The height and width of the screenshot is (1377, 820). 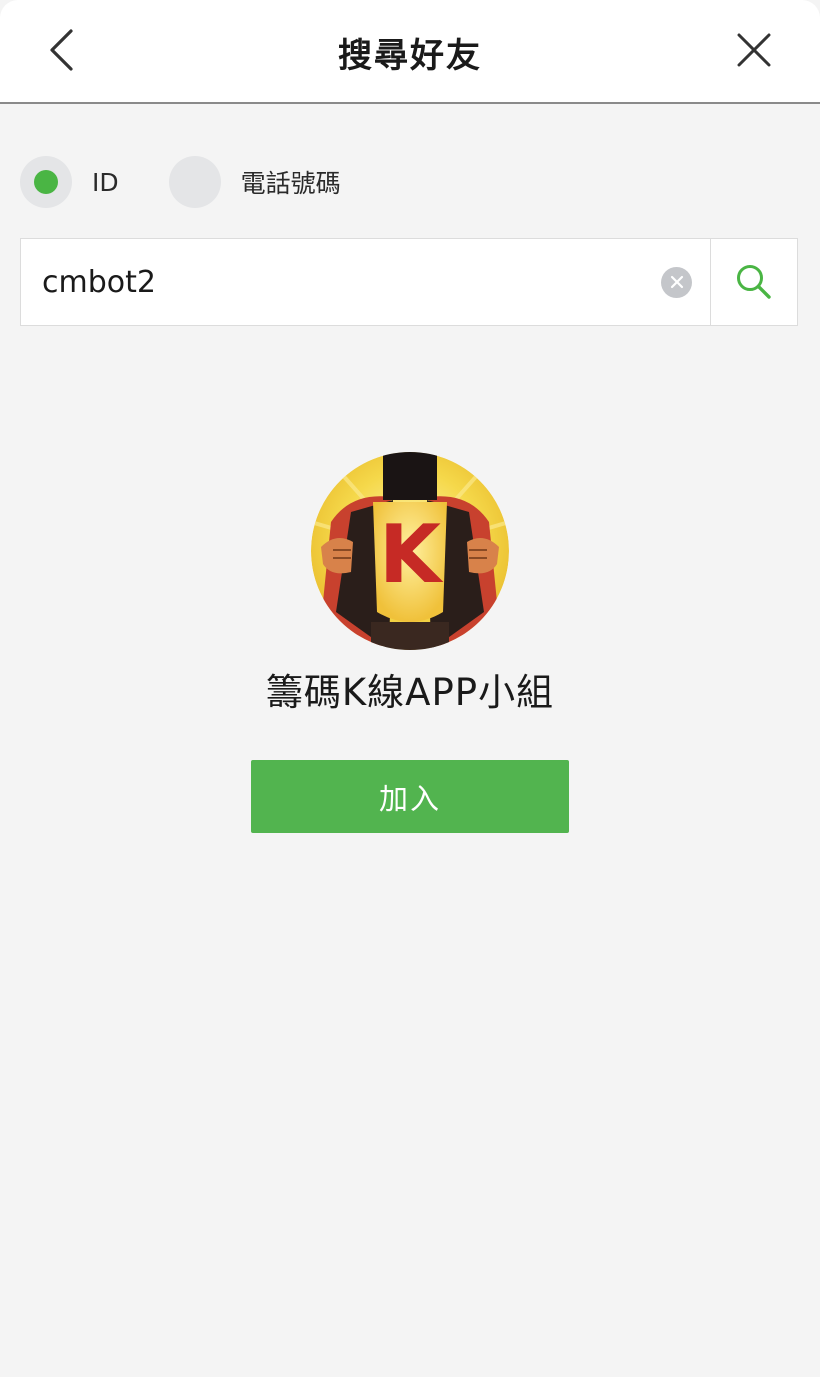 I want to click on close-button, so click(x=754, y=52).